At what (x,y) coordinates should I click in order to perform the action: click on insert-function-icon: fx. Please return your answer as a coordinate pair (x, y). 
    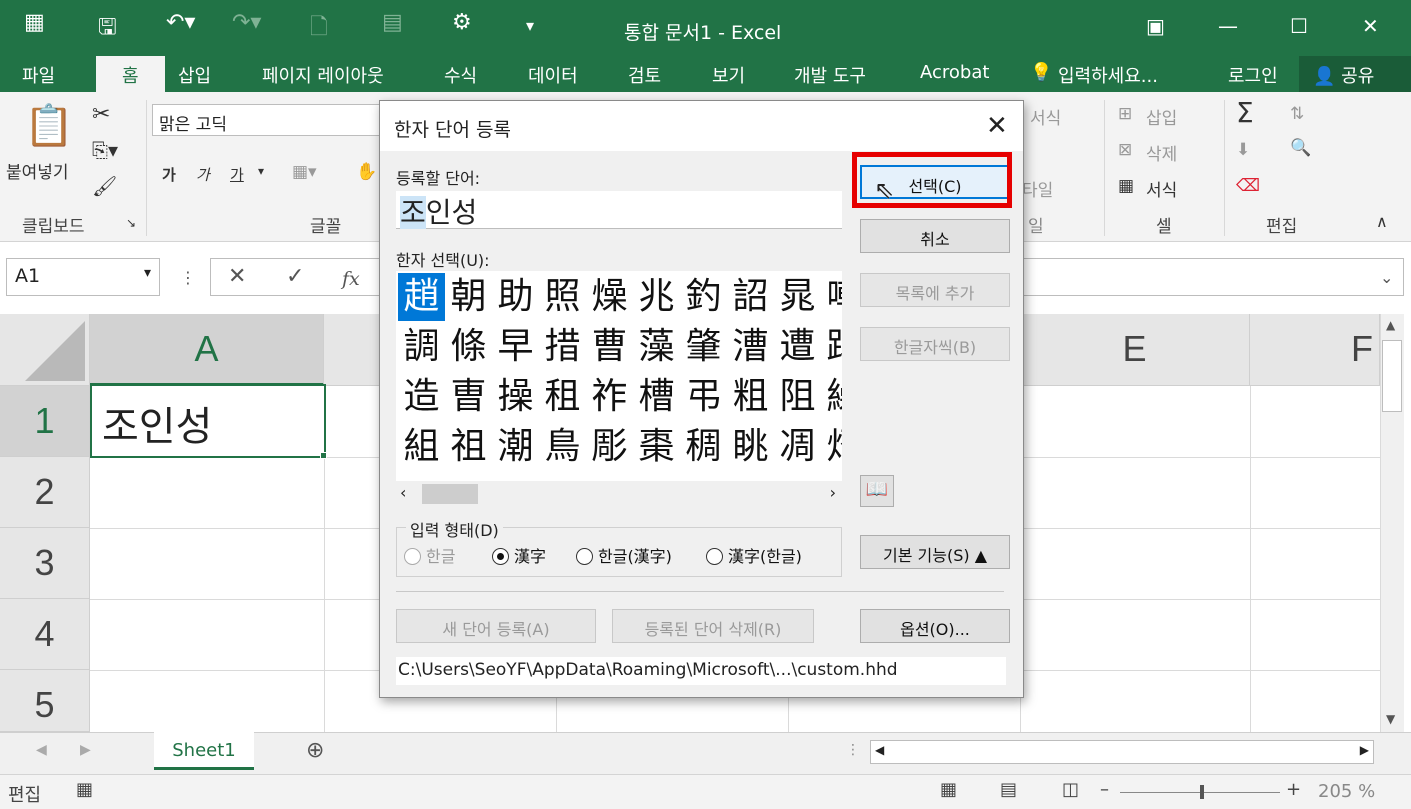
    Looking at the image, I should click on (351, 279).